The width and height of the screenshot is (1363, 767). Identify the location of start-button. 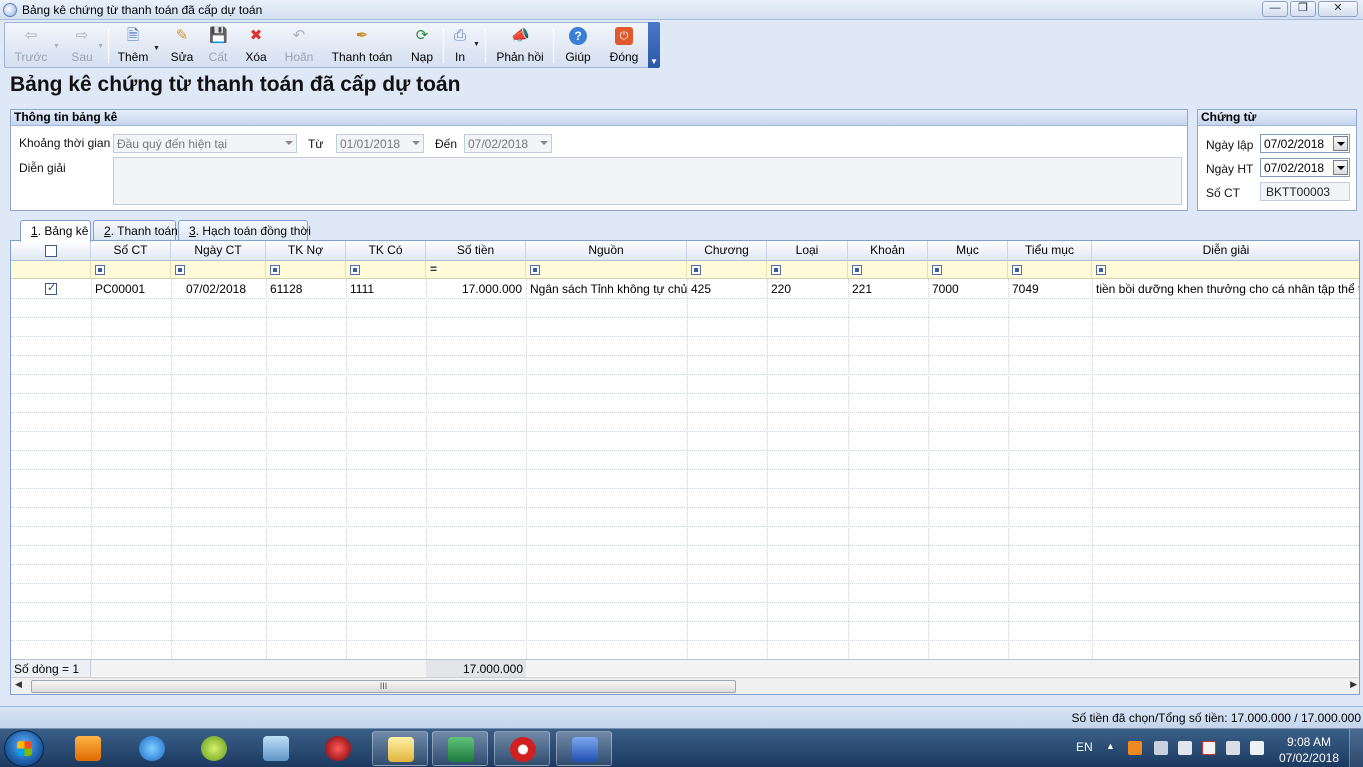
(24, 748).